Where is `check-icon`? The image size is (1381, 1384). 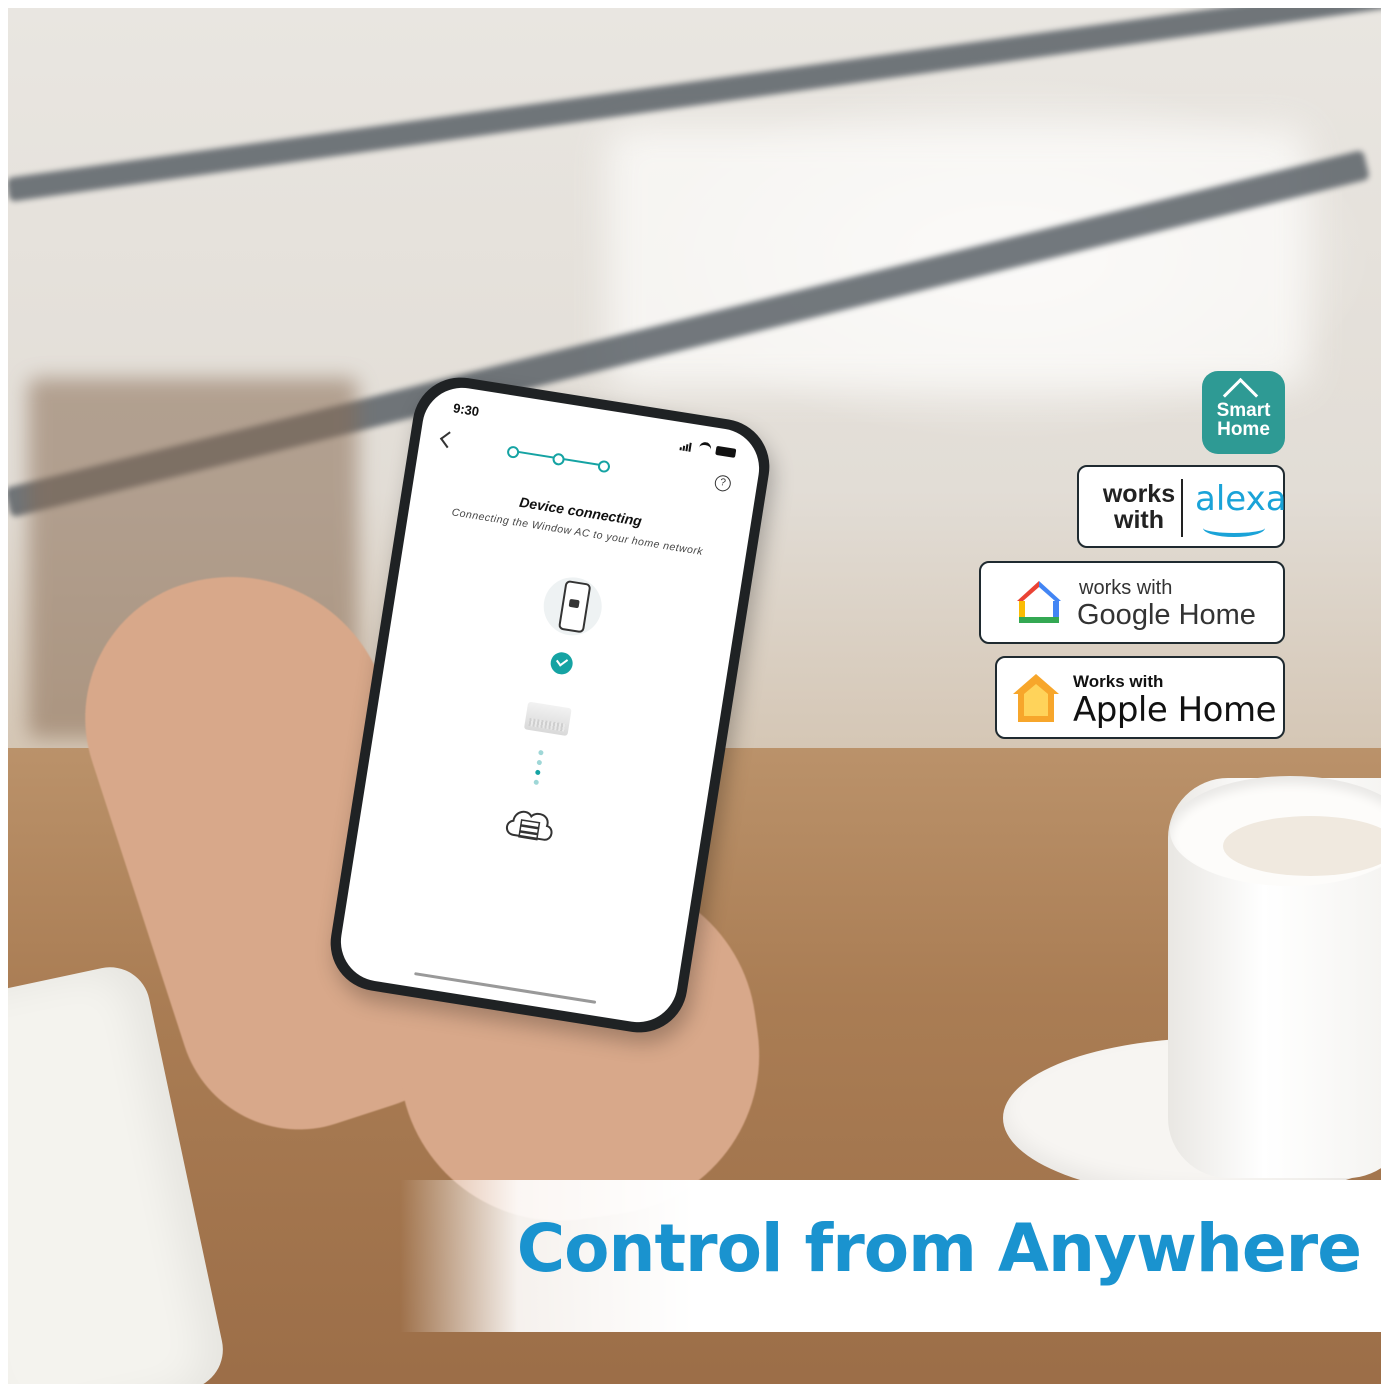
check-icon is located at coordinates (562, 663).